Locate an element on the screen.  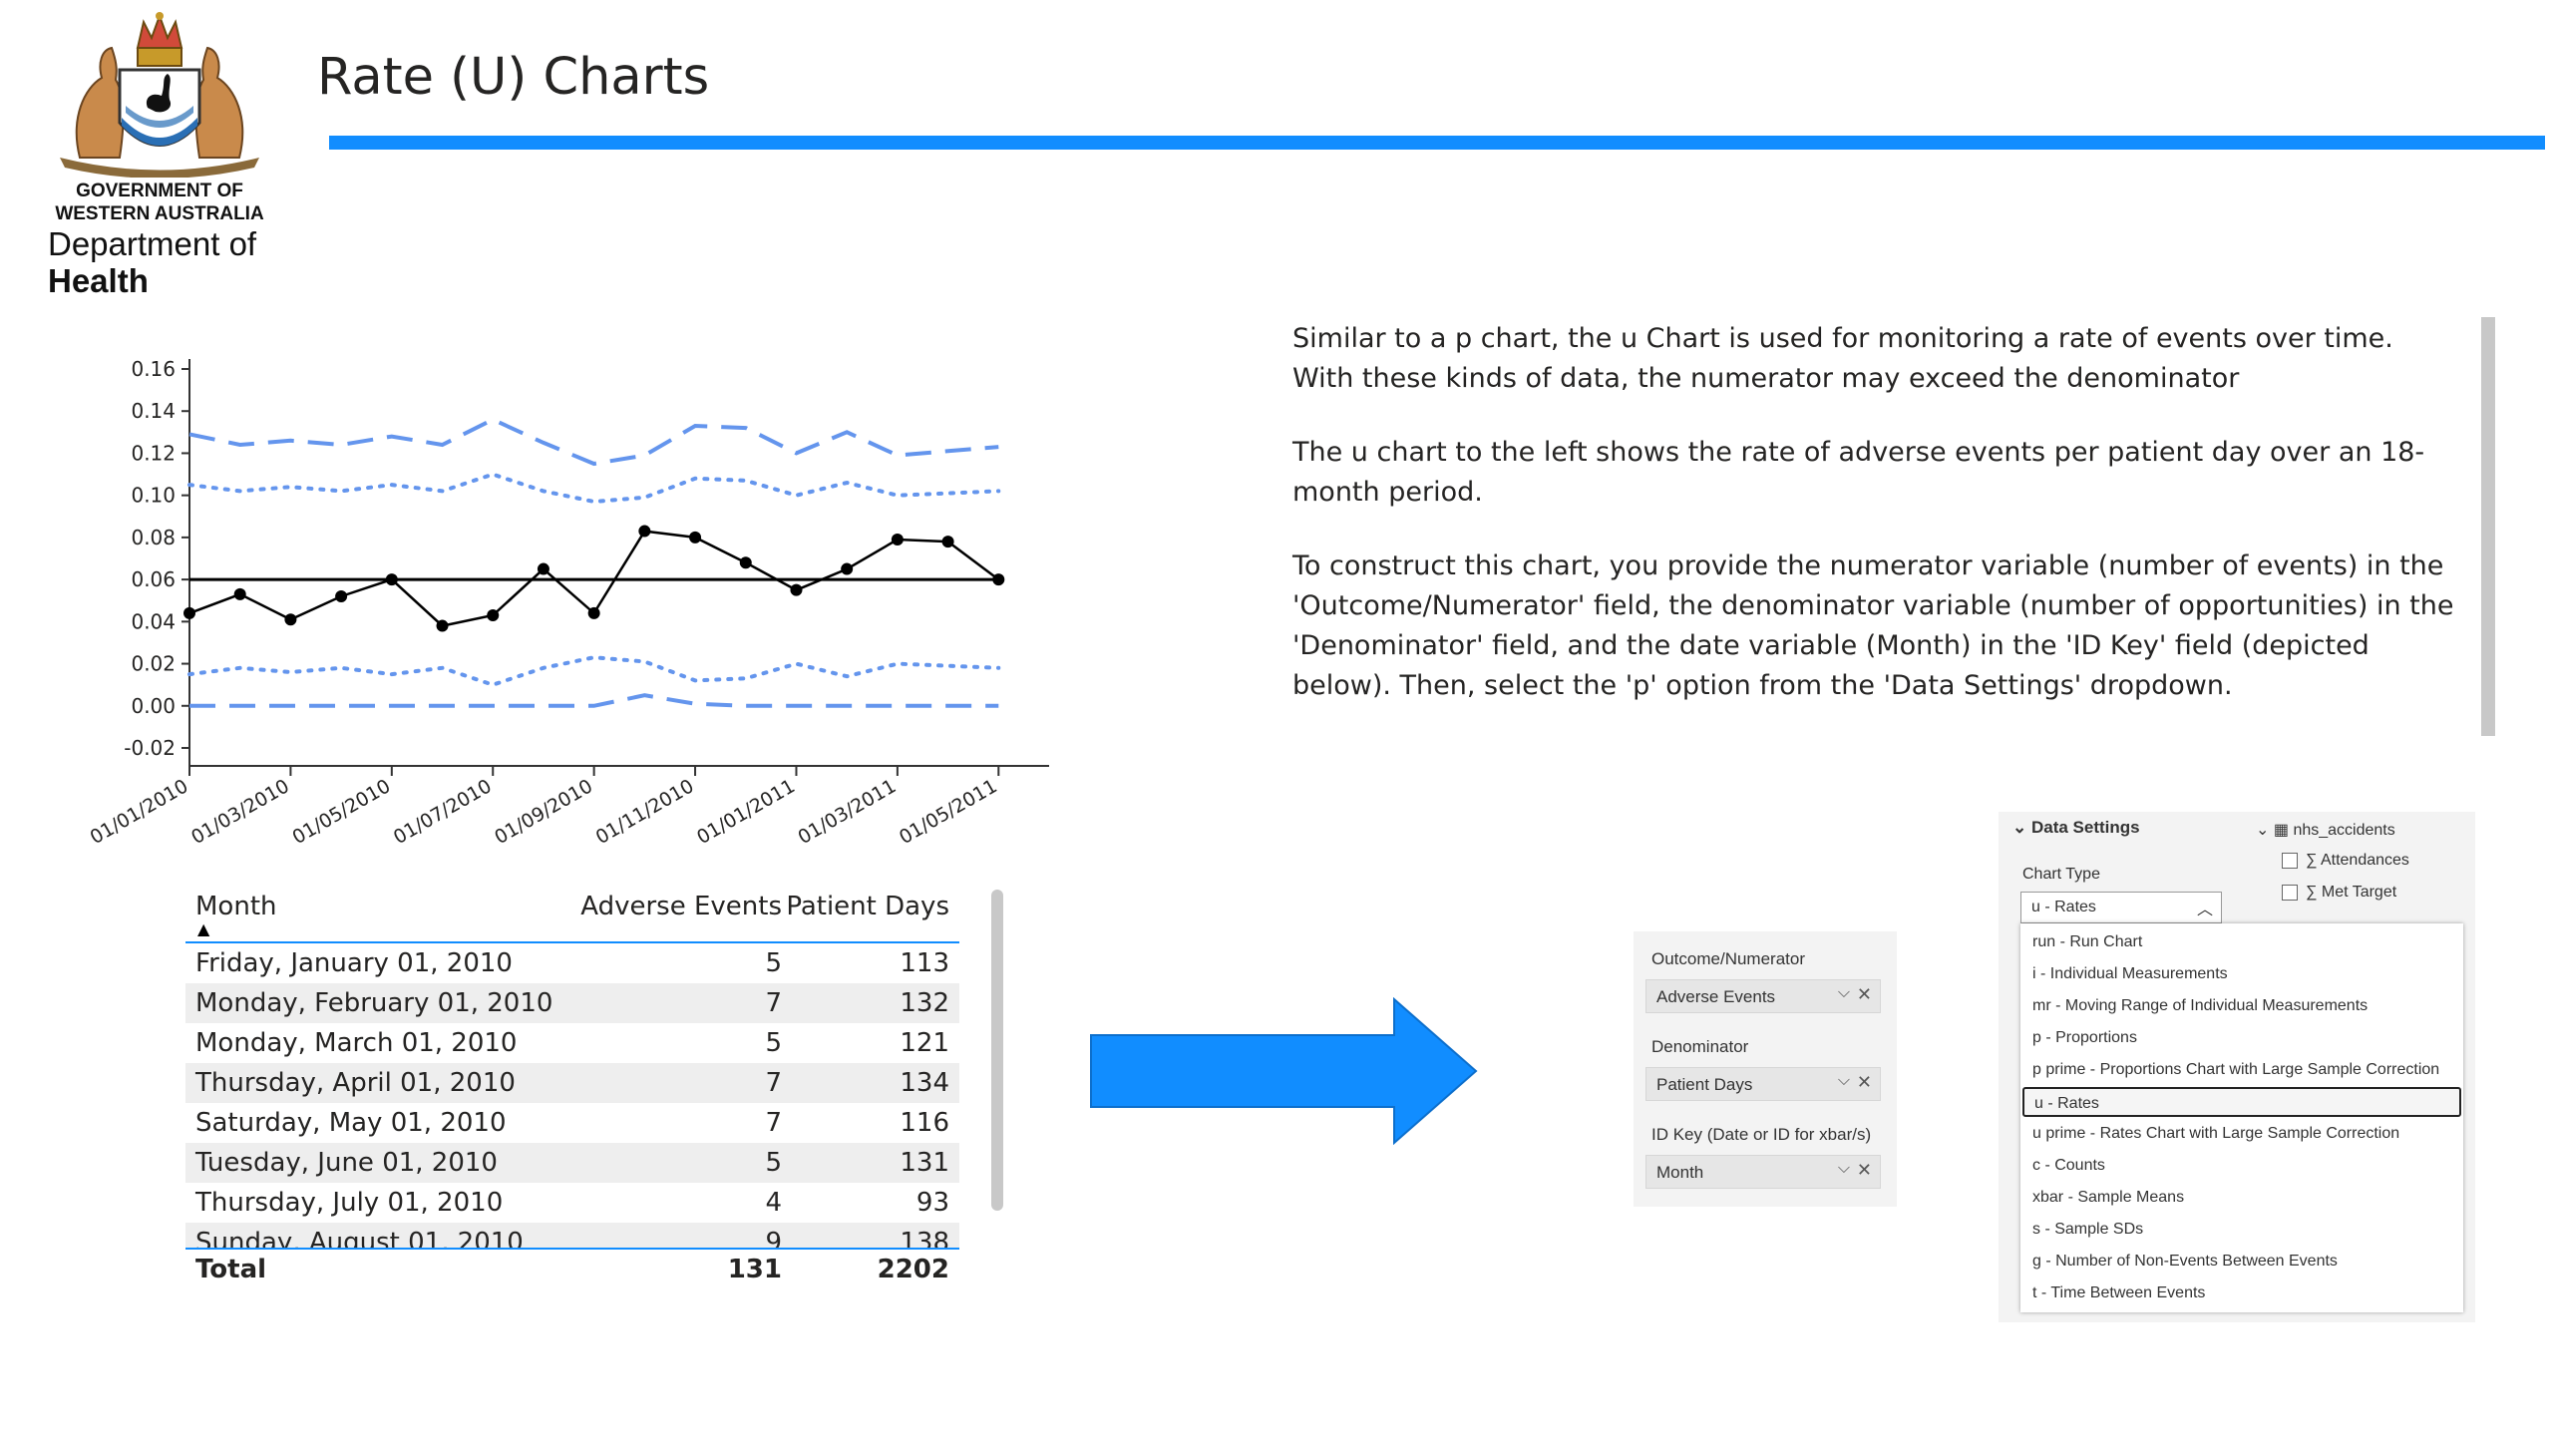
chart-type-option: i - Individual Measurements is located at coordinates (2242, 974).